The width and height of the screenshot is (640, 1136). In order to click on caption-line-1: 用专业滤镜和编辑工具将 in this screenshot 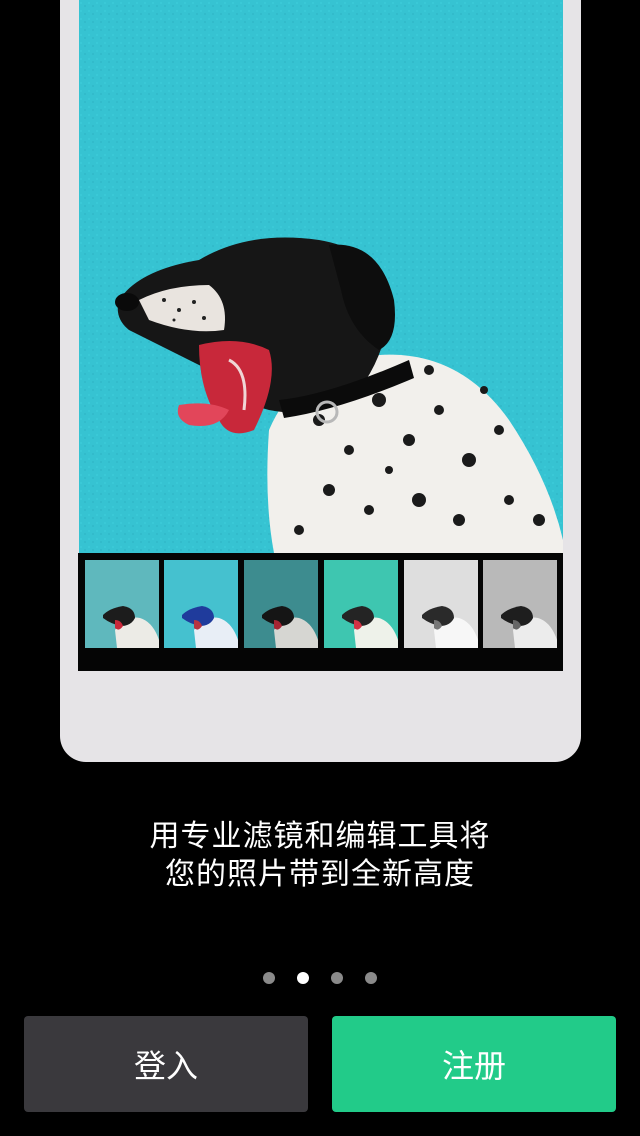, I will do `click(320, 836)`.